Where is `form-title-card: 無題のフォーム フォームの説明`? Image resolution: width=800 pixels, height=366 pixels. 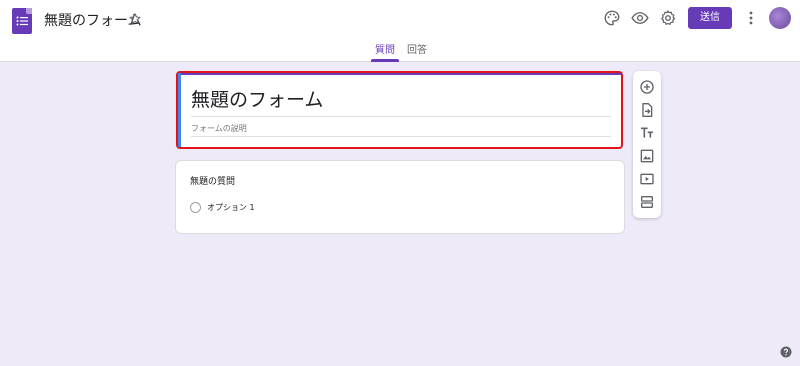
form-title-card: 無題のフォーム フォームの説明 is located at coordinates (399, 110).